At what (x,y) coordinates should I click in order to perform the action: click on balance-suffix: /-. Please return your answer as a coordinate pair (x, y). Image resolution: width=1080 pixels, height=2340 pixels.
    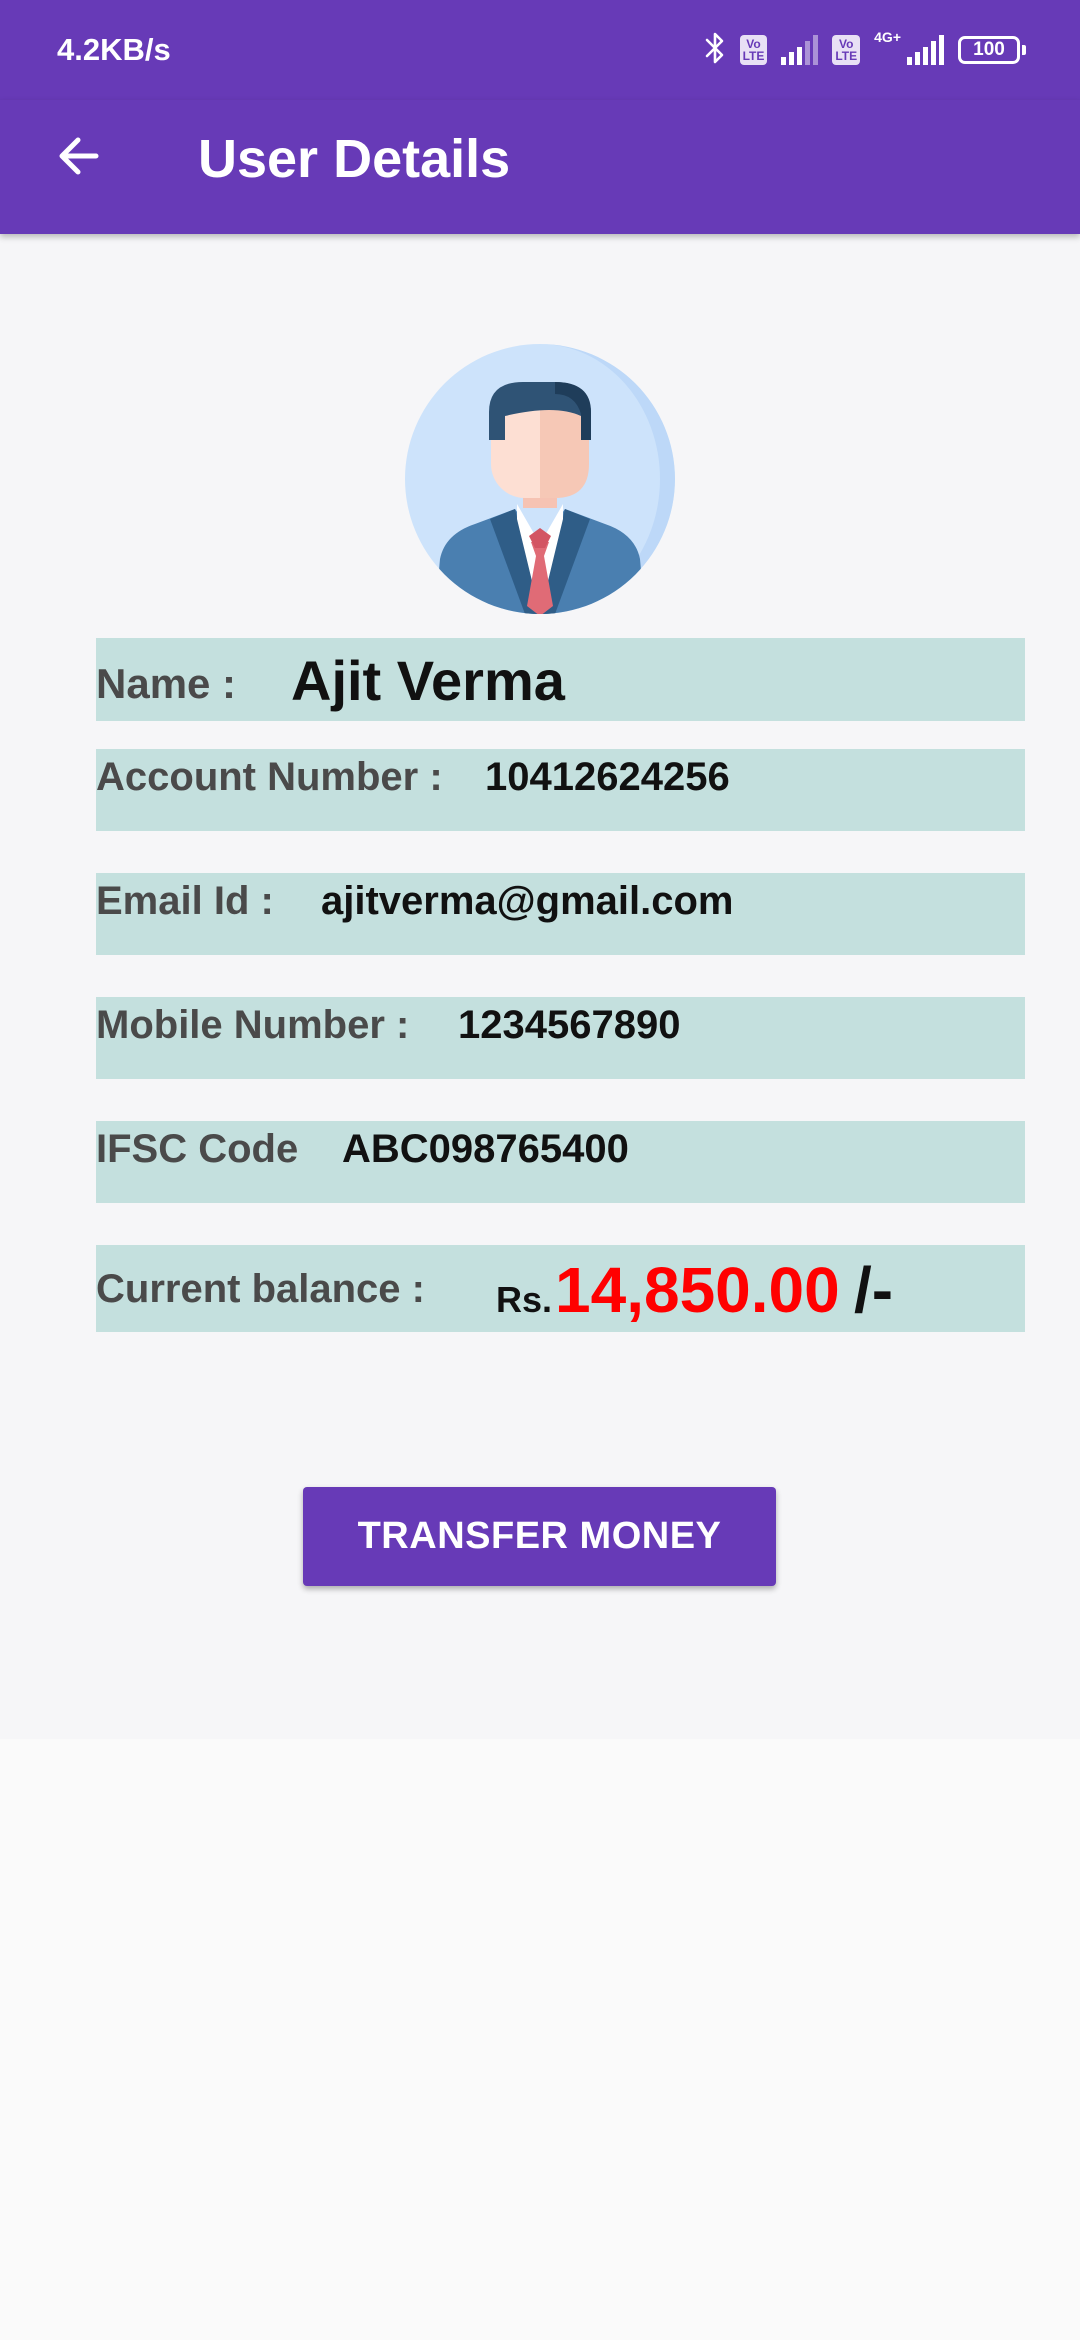
    Looking at the image, I should click on (874, 1290).